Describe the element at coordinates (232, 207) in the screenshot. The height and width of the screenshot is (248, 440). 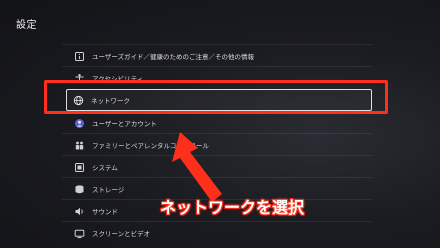
I see `callout-text: ネットワークを選択` at that location.